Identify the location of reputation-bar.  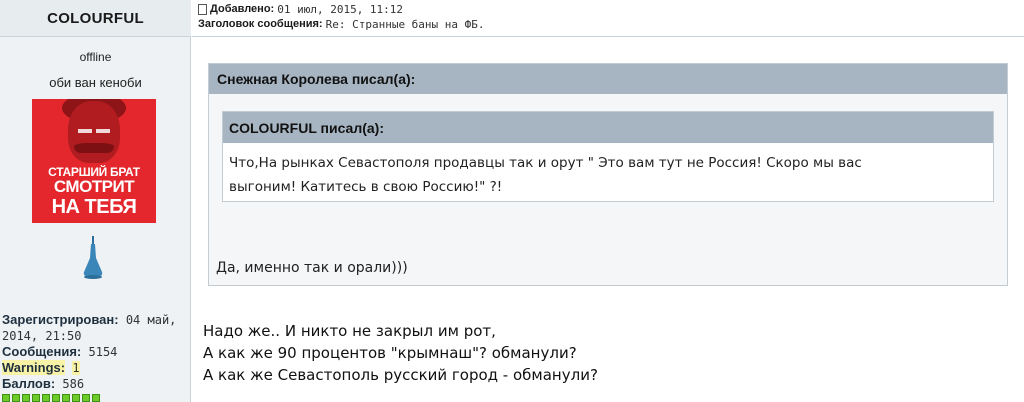
(96, 398).